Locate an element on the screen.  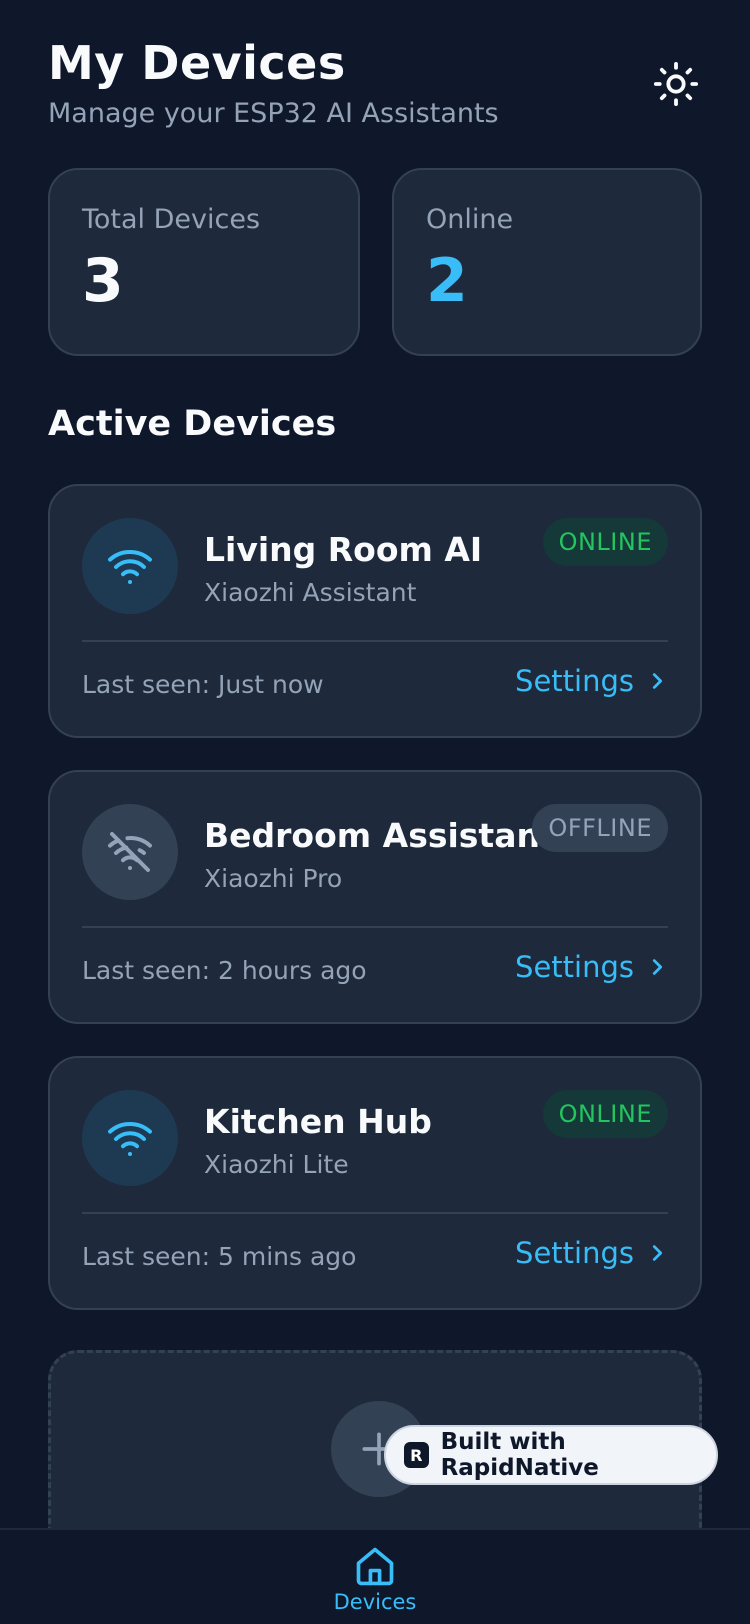
page-subtitle: Manage your ESP32 AI Assistants is located at coordinates (273, 113).